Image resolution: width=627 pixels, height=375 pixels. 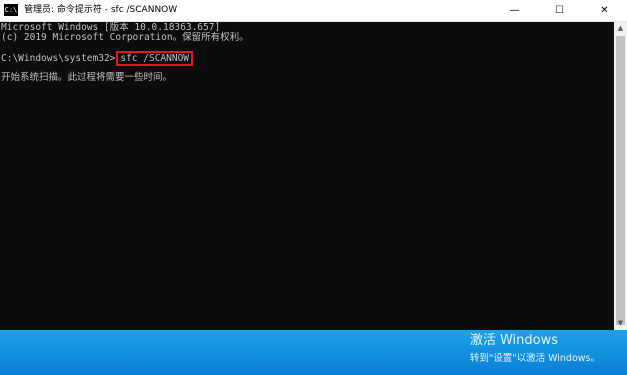 What do you see at coordinates (620, 180) in the screenshot?
I see `scrollbar-thumb` at bounding box center [620, 180].